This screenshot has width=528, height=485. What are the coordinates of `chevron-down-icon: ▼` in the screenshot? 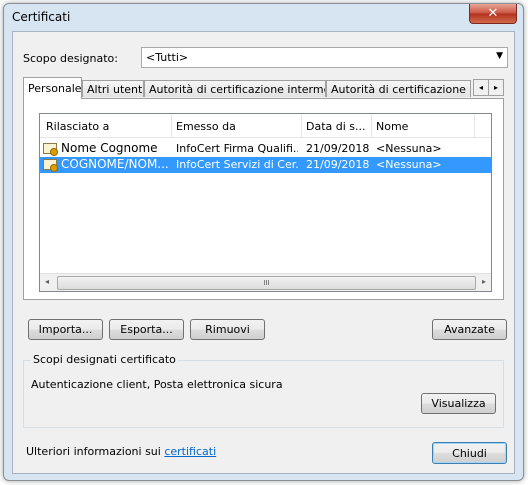 It's located at (499, 56).